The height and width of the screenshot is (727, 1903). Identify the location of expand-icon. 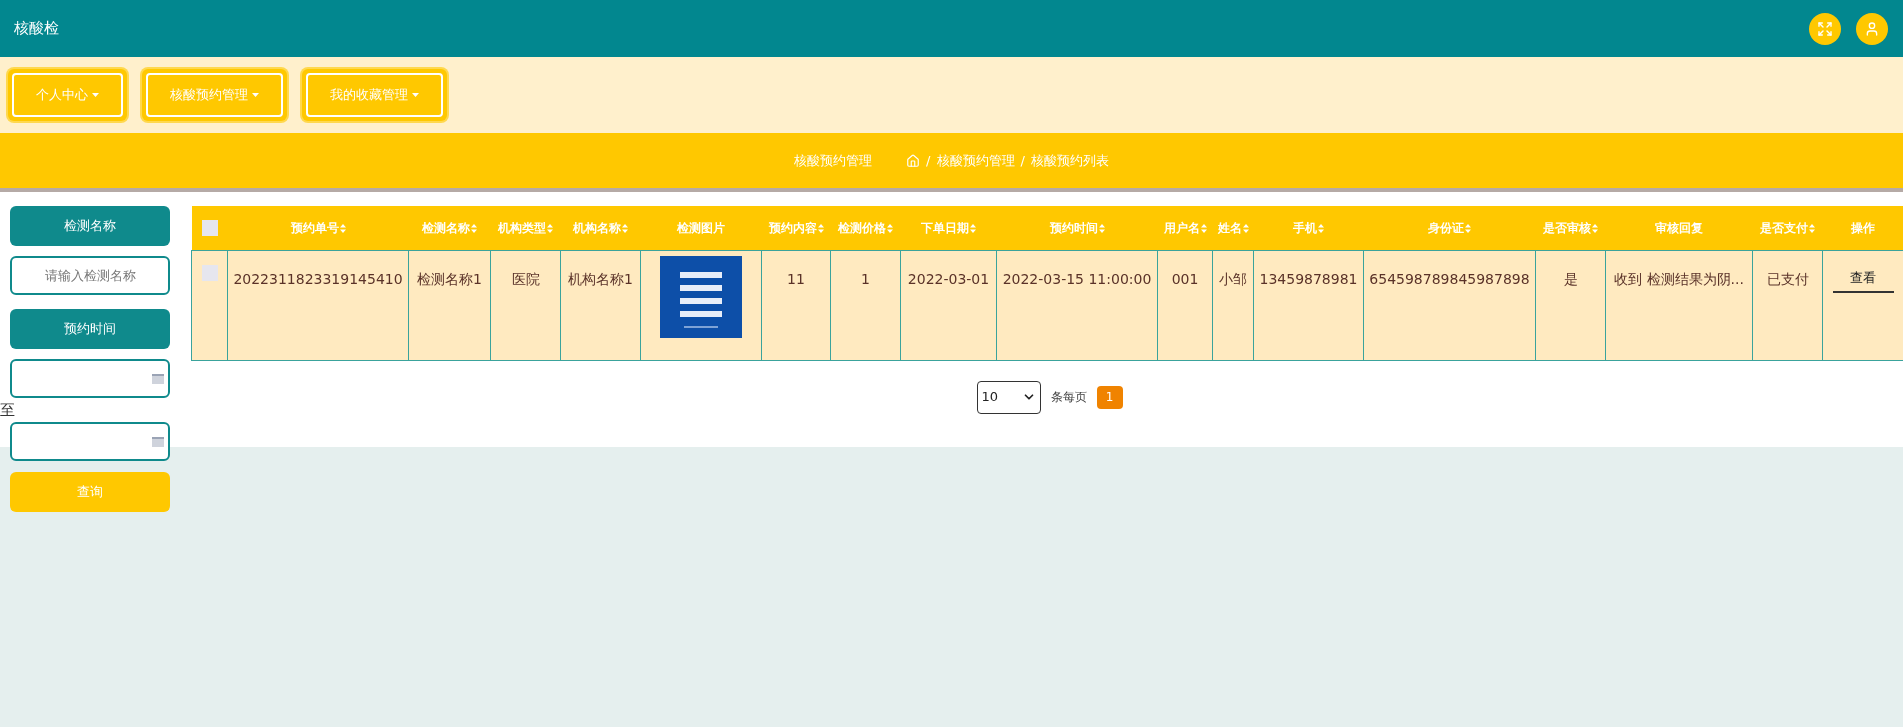
(1825, 28).